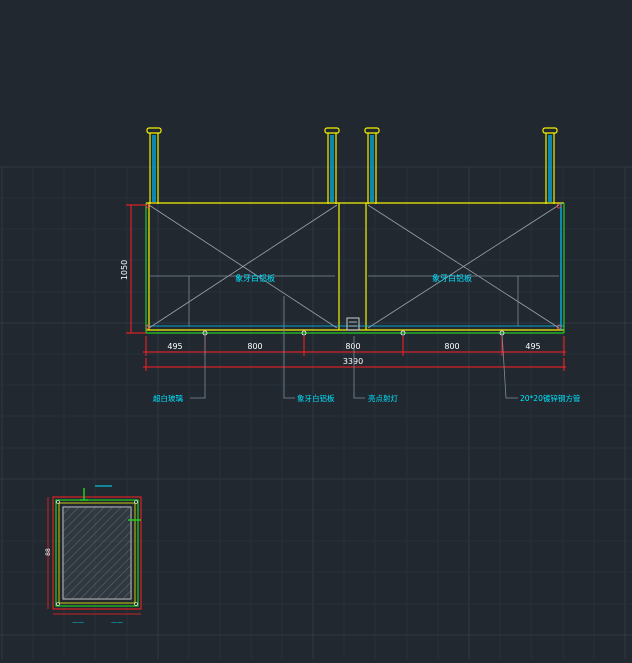 This screenshot has height=663, width=632. I want to click on section-dim-bottom-left: ——, so click(78, 622).